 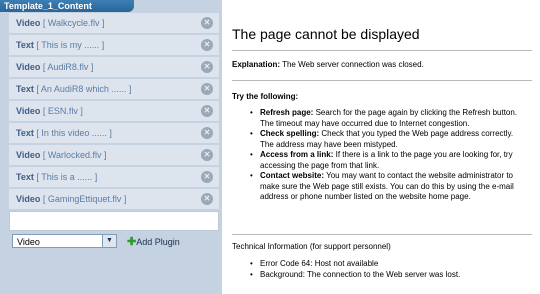 I want to click on select-value: Video, so click(x=28, y=242).